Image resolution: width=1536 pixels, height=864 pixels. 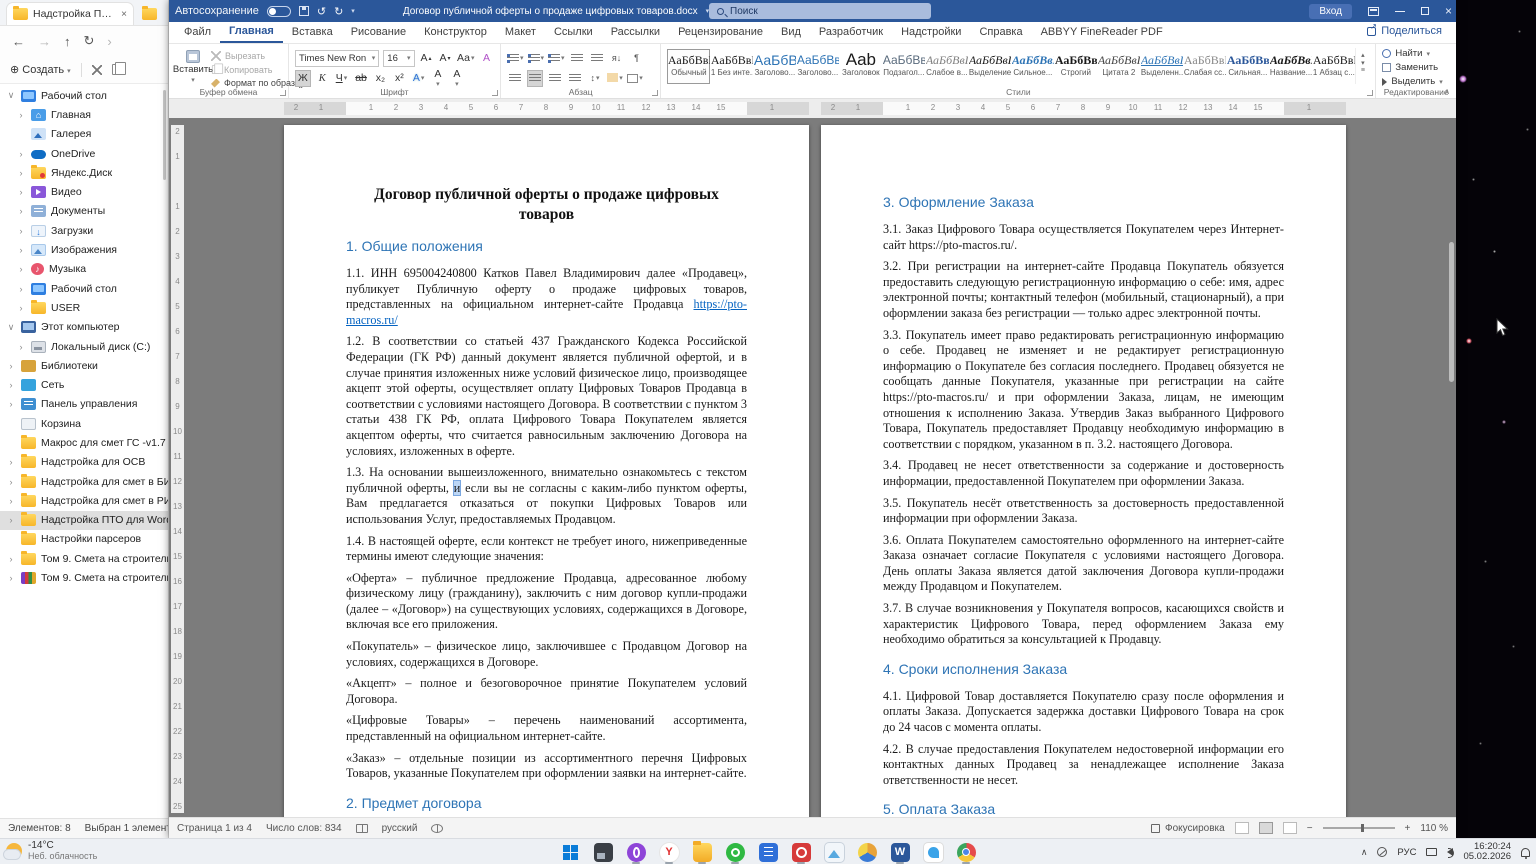 What do you see at coordinates (556, 58) in the screenshot?
I see `multilevel-list-button: ▾` at bounding box center [556, 58].